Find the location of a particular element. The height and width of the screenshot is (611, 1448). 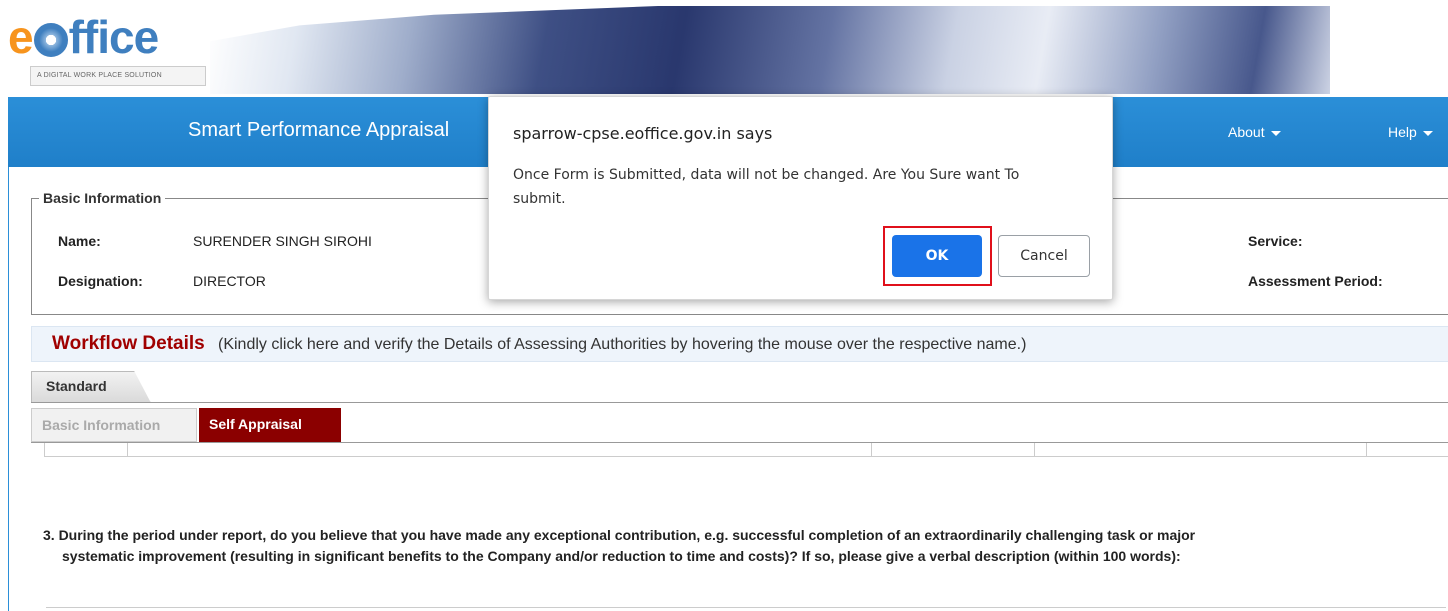

designation-label: Designation: is located at coordinates (100, 281).